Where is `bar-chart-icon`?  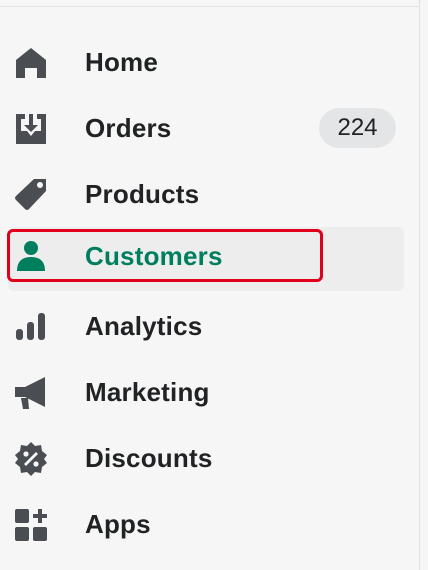 bar-chart-icon is located at coordinates (31, 327).